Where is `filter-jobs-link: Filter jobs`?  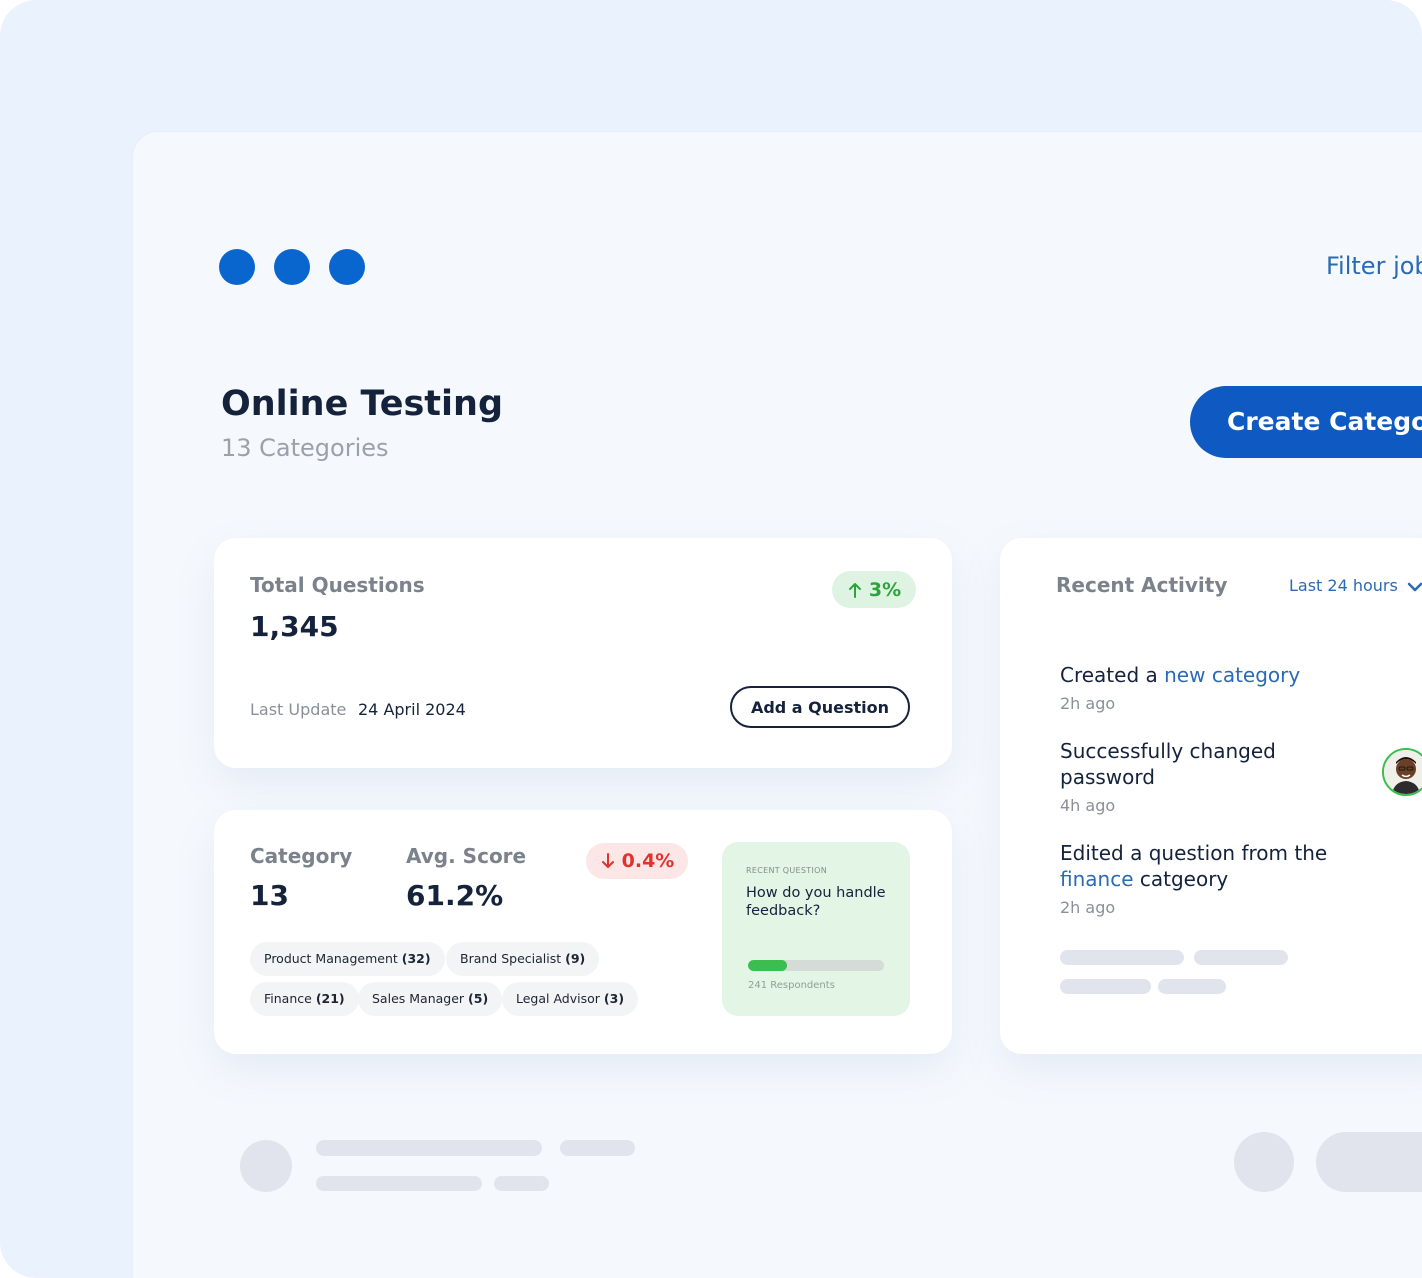 filter-jobs-link: Filter jobs is located at coordinates (1374, 266).